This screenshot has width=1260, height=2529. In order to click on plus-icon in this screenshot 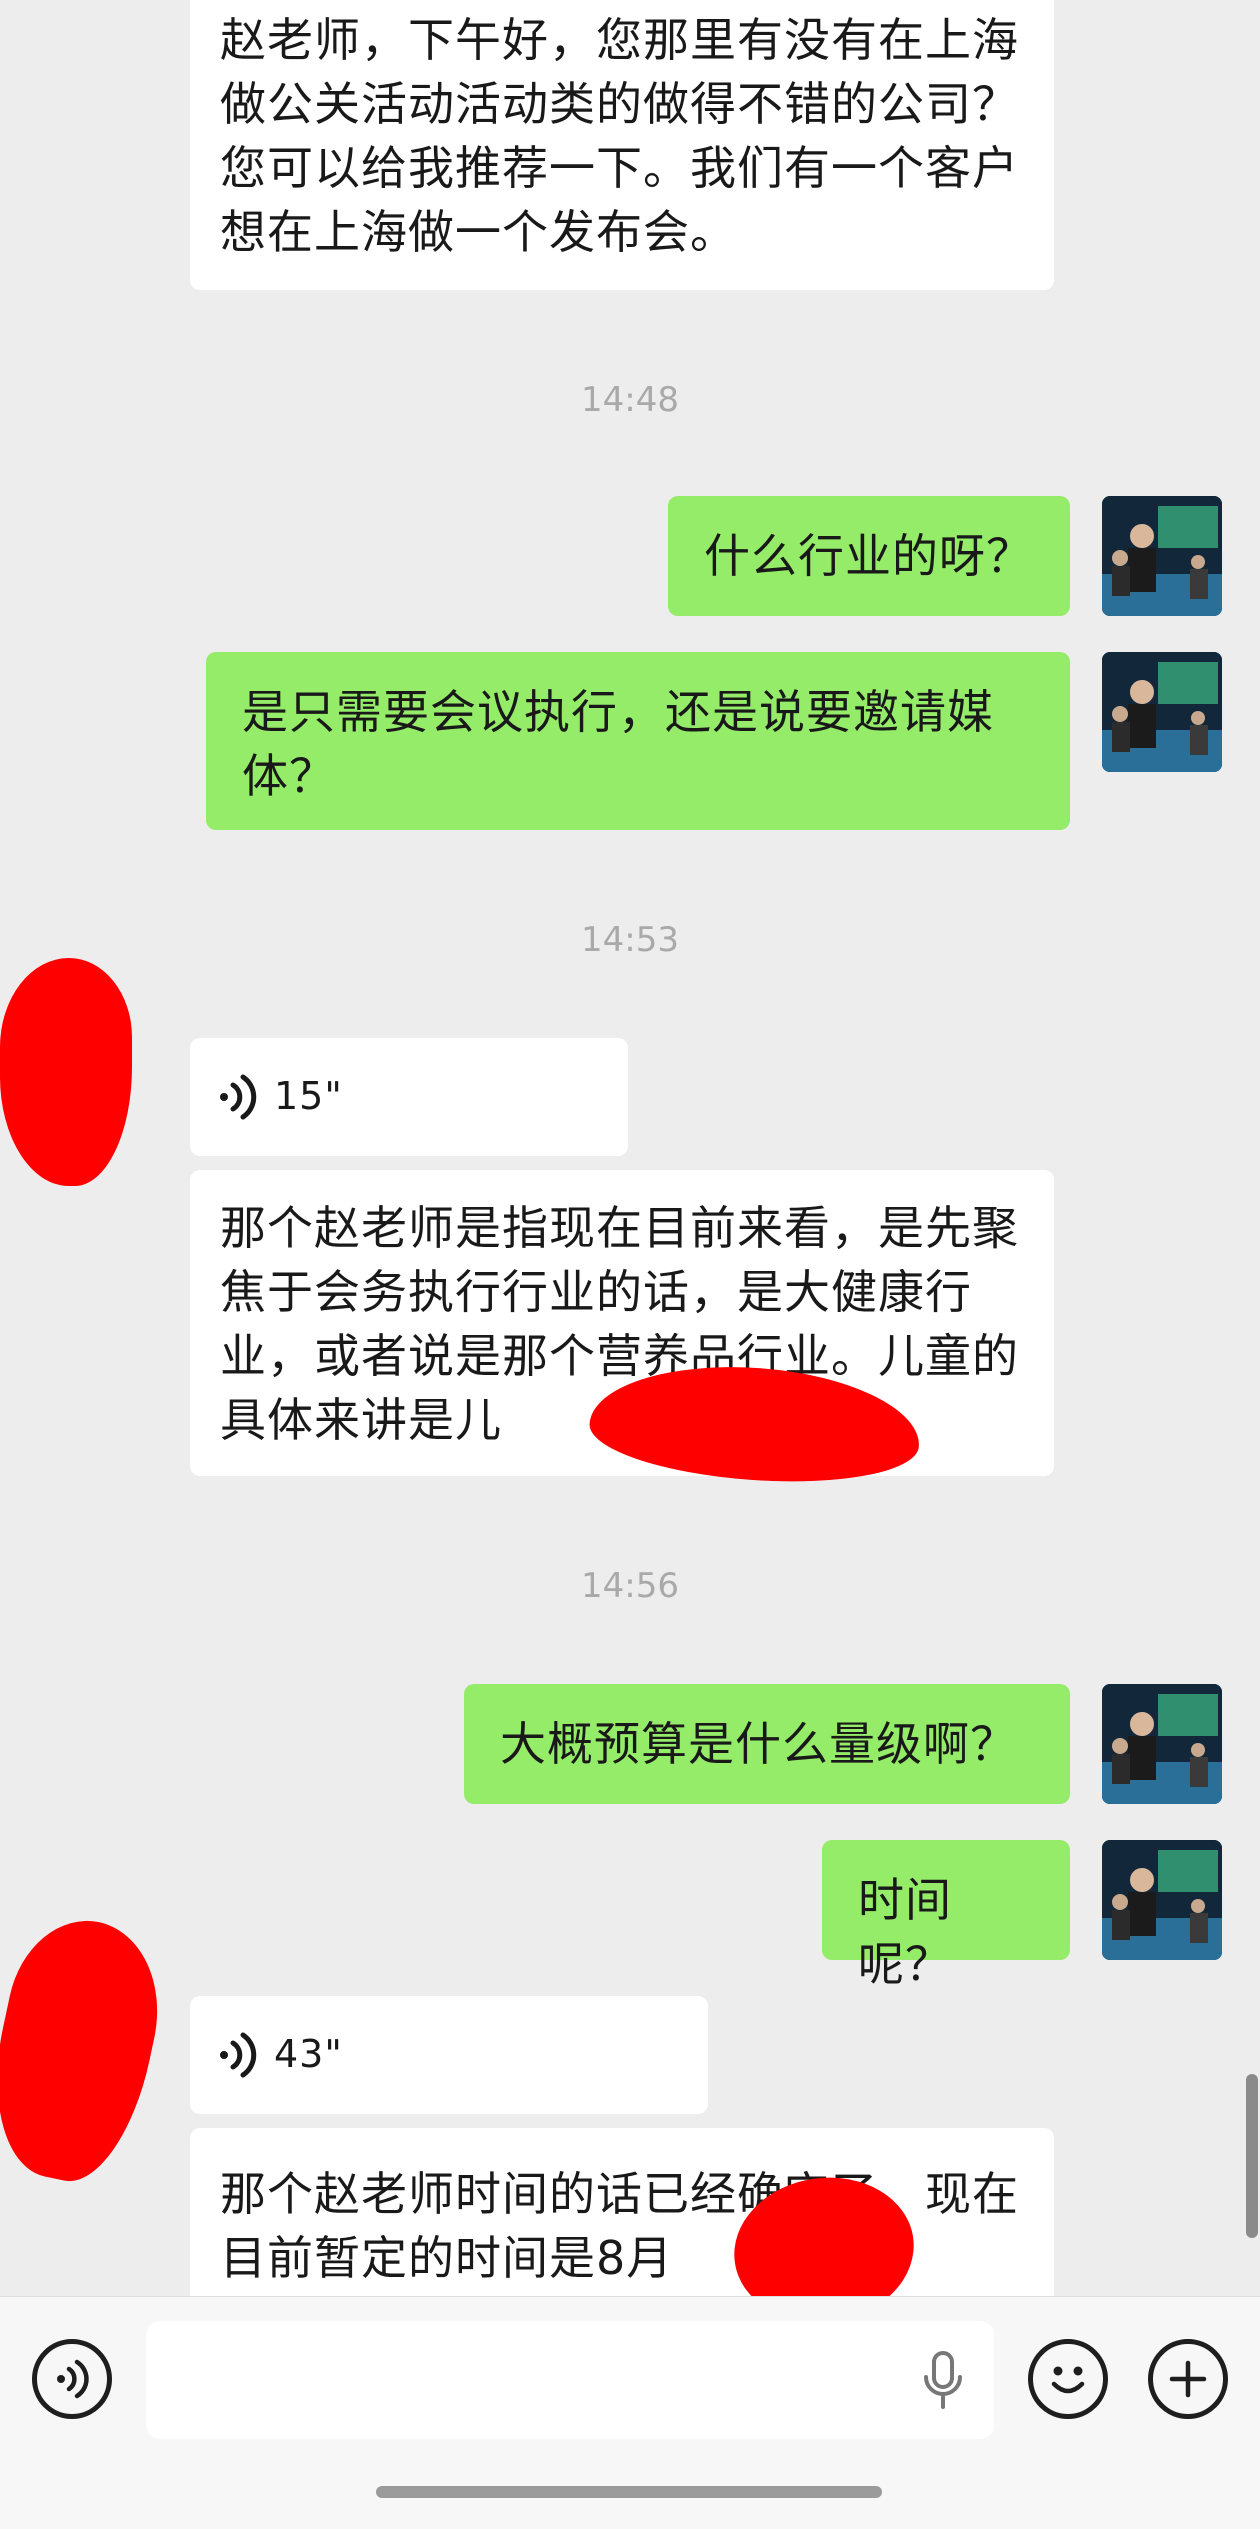, I will do `click(1188, 2379)`.